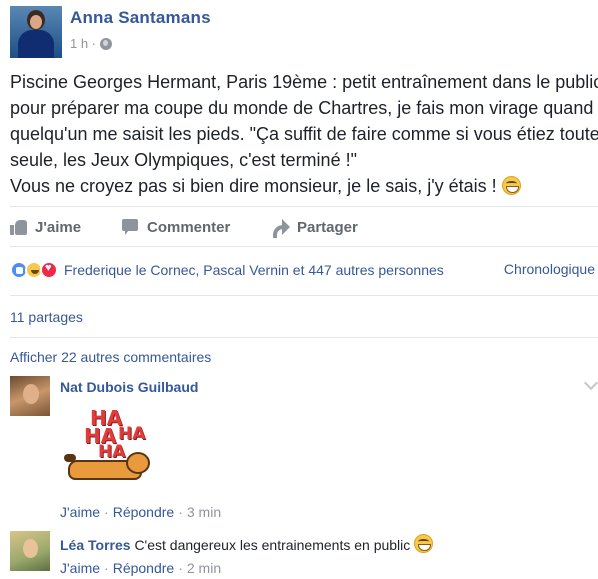  What do you see at coordinates (549, 269) in the screenshot?
I see `sort-dropdown: Chronologique` at bounding box center [549, 269].